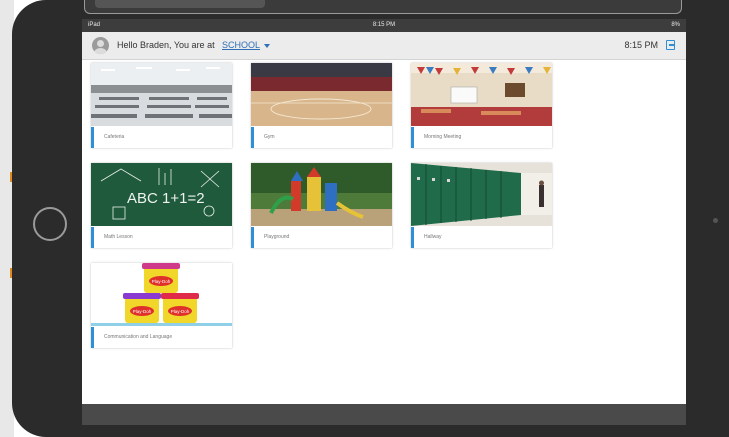 This screenshot has height=437, width=729. Describe the element at coordinates (481, 237) in the screenshot. I see `tile-label: Hallway` at that location.